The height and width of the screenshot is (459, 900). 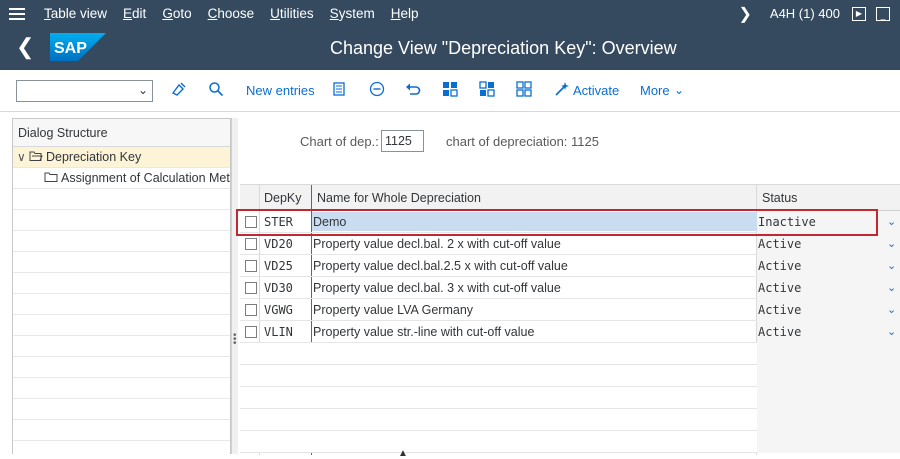 I want to click on menubar-right: ❯ A4H (1) 400 ▶ _, so click(x=819, y=13).